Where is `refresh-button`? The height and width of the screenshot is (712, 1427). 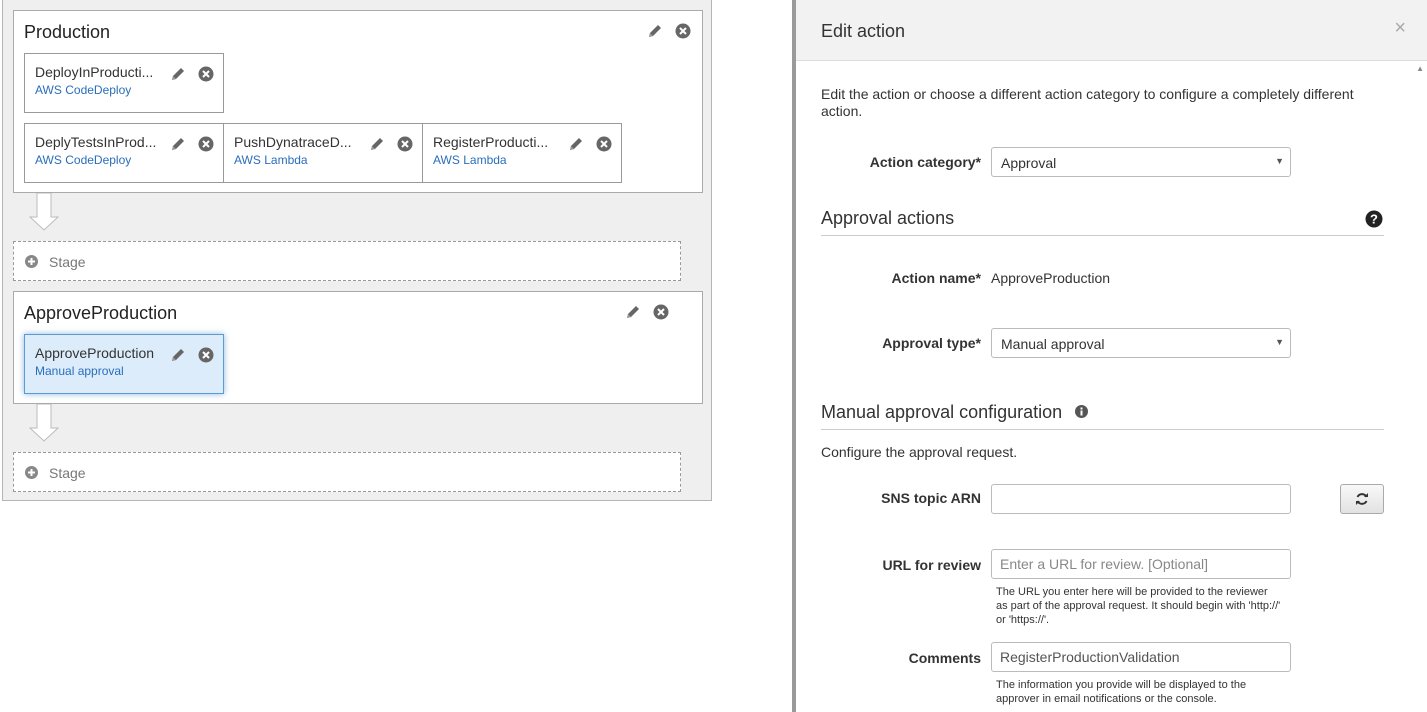 refresh-button is located at coordinates (1362, 499).